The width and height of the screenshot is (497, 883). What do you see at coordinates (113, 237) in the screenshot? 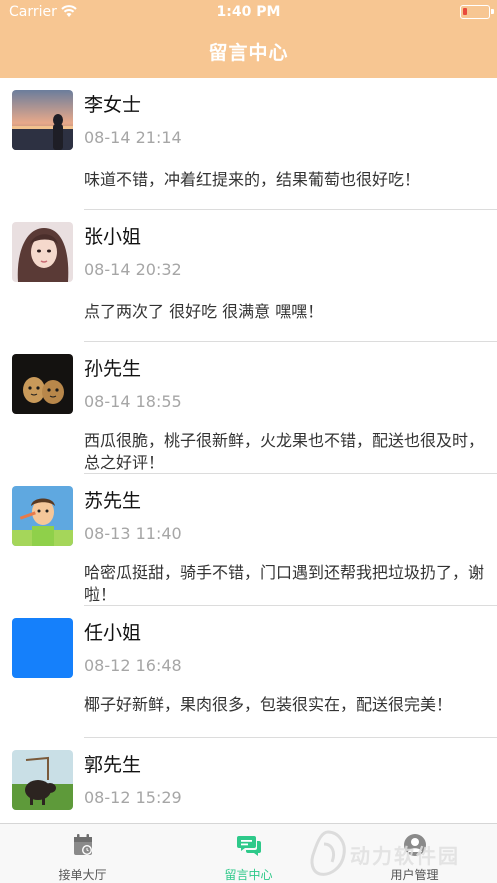
I see `user-name: 张小姐` at bounding box center [113, 237].